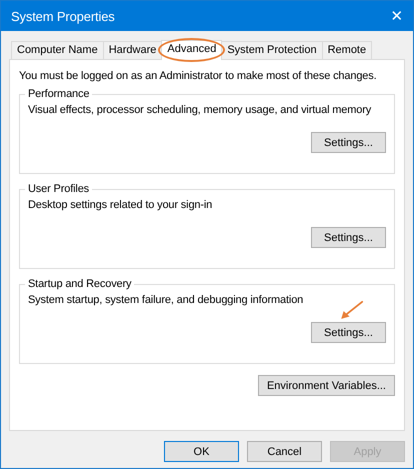  What do you see at coordinates (191, 50) in the screenshot?
I see `tab: Advanced` at bounding box center [191, 50].